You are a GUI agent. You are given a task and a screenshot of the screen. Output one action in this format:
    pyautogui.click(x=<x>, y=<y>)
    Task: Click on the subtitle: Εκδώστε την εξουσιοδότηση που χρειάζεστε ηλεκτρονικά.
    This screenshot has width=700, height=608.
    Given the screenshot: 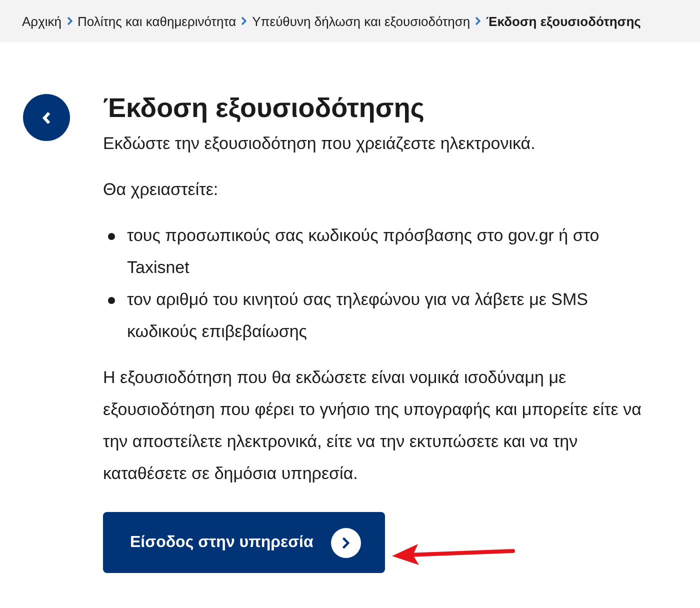 What is the action you would take?
    pyautogui.click(x=319, y=144)
    